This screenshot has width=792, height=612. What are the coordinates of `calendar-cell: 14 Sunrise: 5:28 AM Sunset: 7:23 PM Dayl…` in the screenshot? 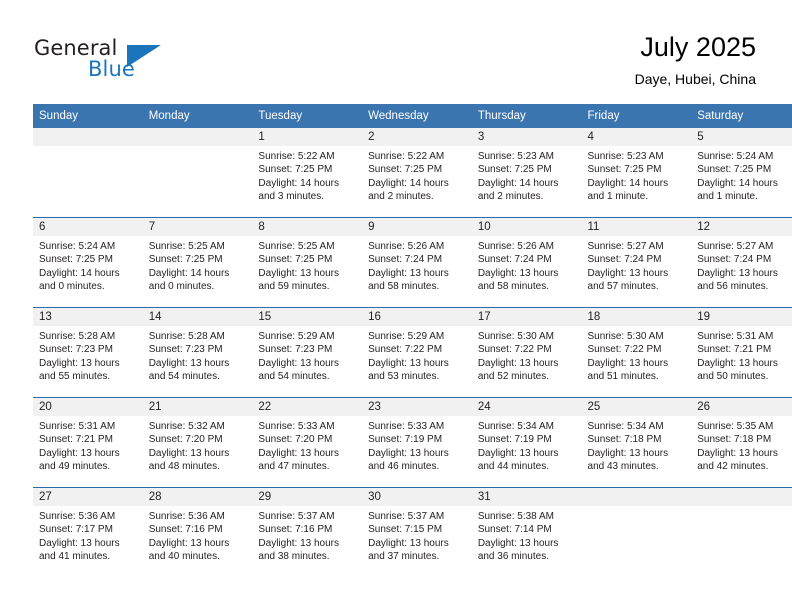 It's located at (197, 352).